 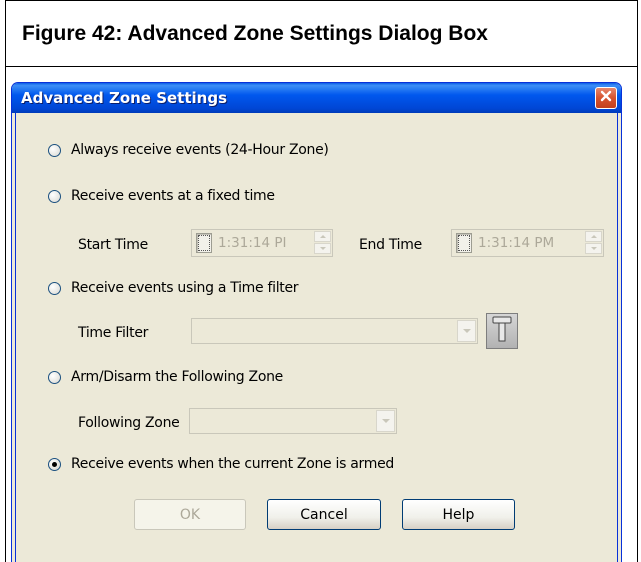 I want to click on following-zone-dropdown-button, so click(x=385, y=421).